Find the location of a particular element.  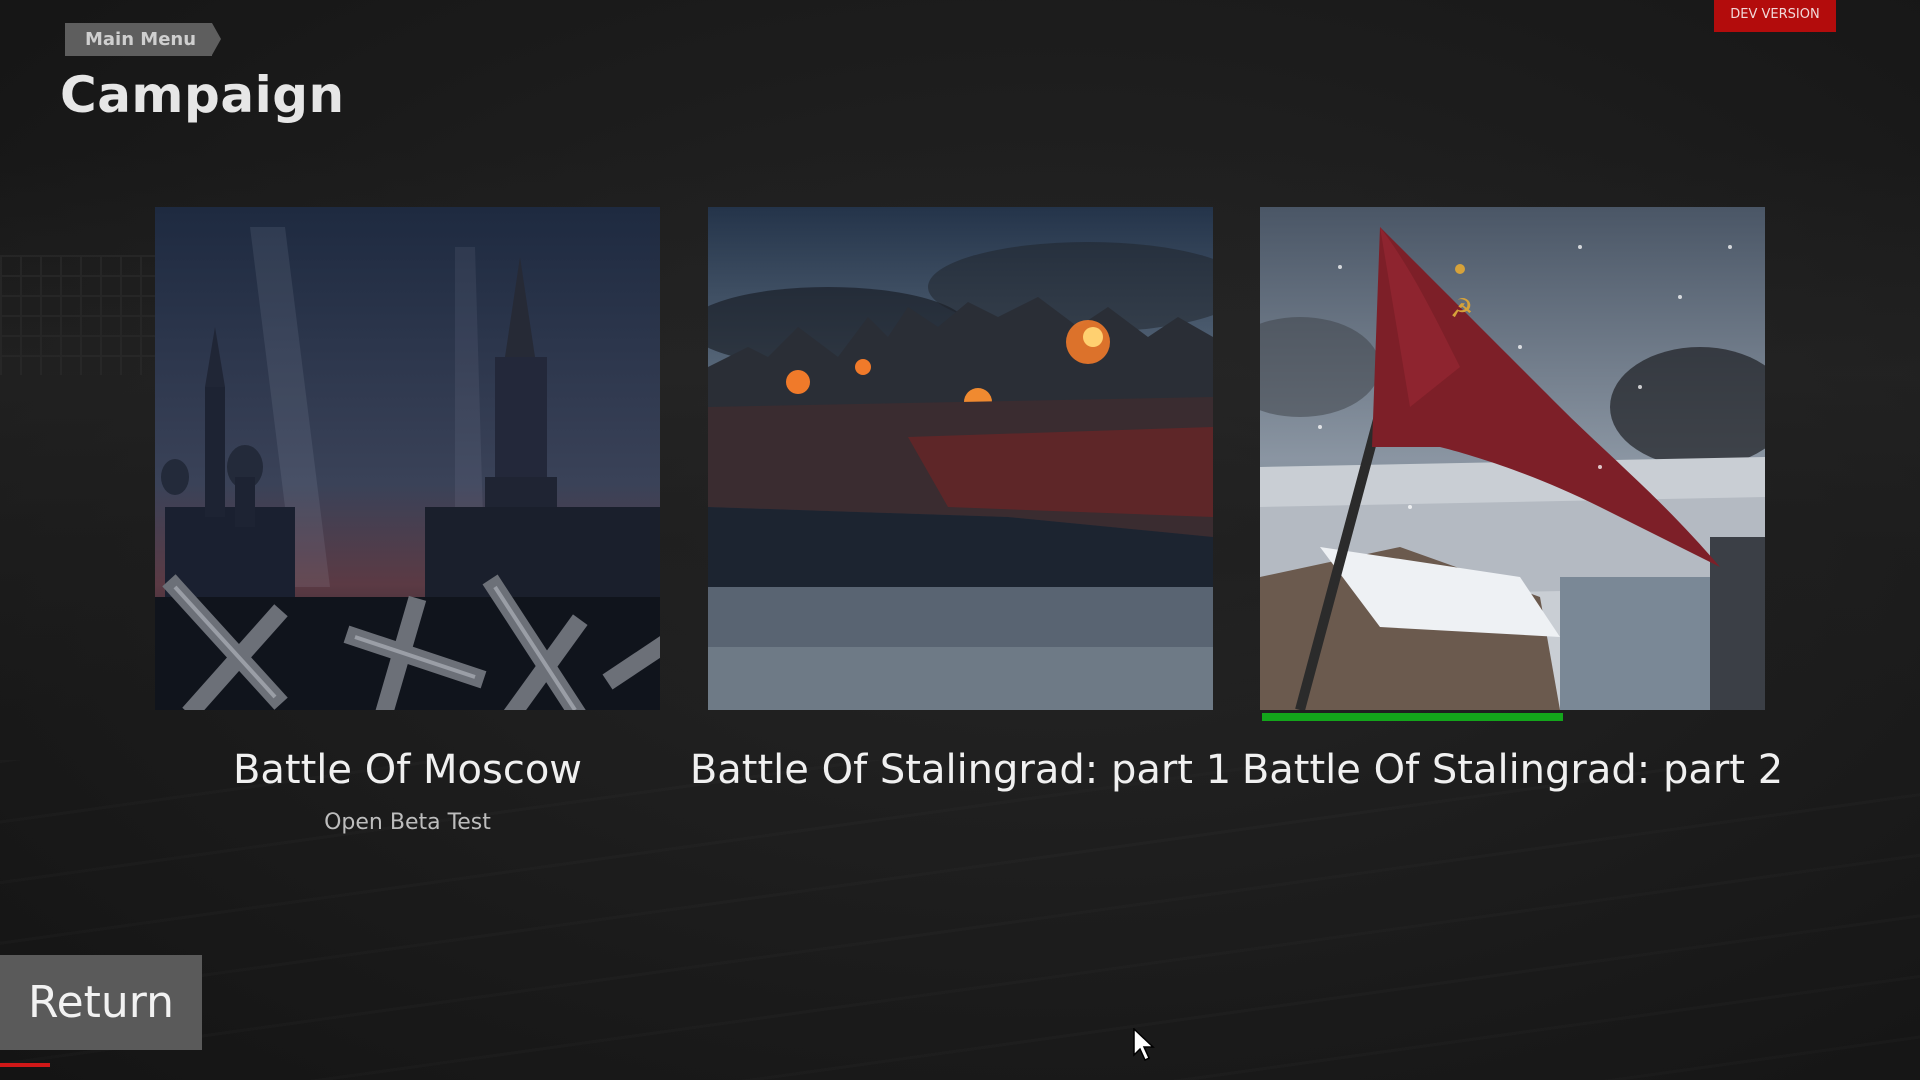

campaign-title-stalingrad-2: Battle Of Stalingrad: part 2 is located at coordinates (1512, 770).